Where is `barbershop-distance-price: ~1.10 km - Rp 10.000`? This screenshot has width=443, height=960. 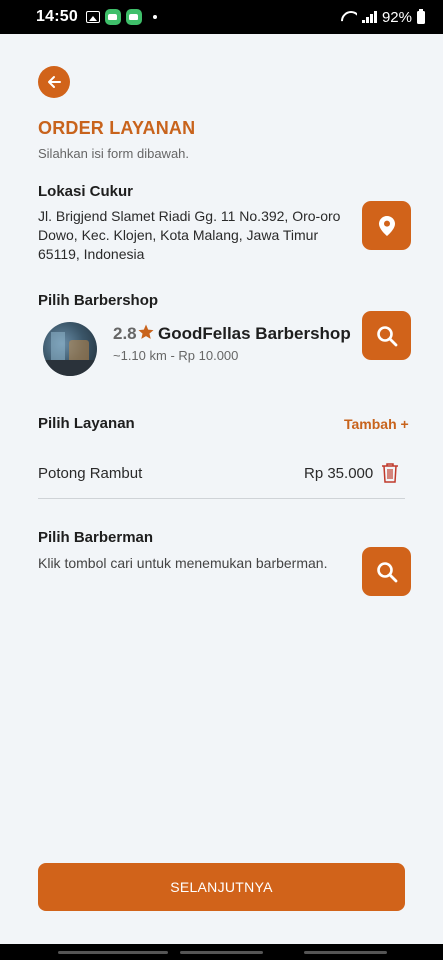 barbershop-distance-price: ~1.10 km - Rp 10.000 is located at coordinates (176, 355).